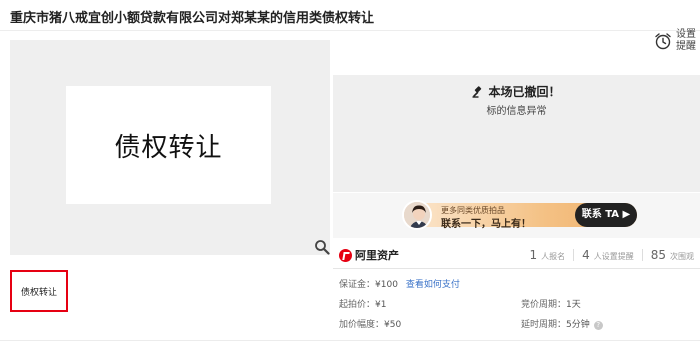 The height and width of the screenshot is (347, 700). What do you see at coordinates (377, 255) in the screenshot?
I see `brand-name: 阿里资产` at bounding box center [377, 255].